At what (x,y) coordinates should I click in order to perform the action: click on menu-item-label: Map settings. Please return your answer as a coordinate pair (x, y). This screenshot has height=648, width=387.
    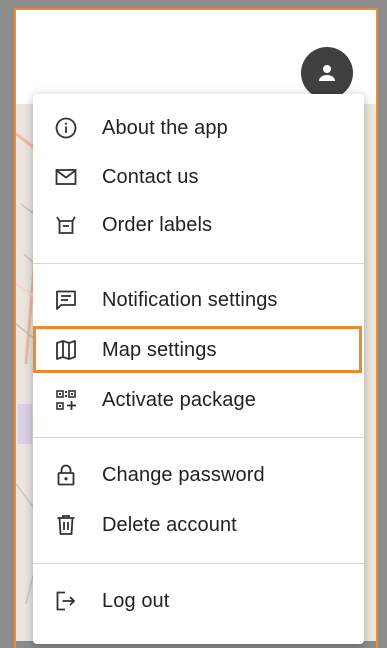
    Looking at the image, I should click on (159, 349).